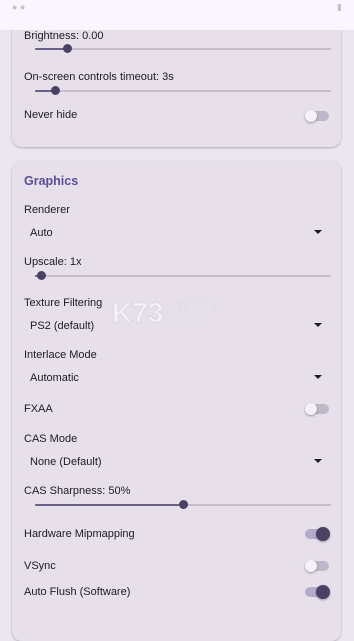  Describe the element at coordinates (79, 534) in the screenshot. I see `hw-mipmapping-label: Hardware Mipmapping` at that location.